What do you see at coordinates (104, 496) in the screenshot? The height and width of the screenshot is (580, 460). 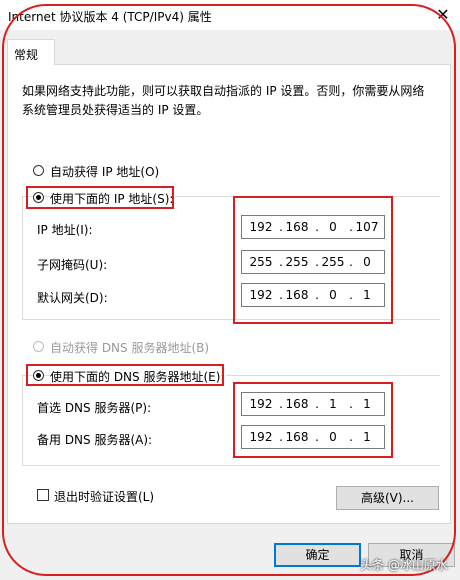 I see `validate-on-exit-label: 退出时验证设置(L)` at bounding box center [104, 496].